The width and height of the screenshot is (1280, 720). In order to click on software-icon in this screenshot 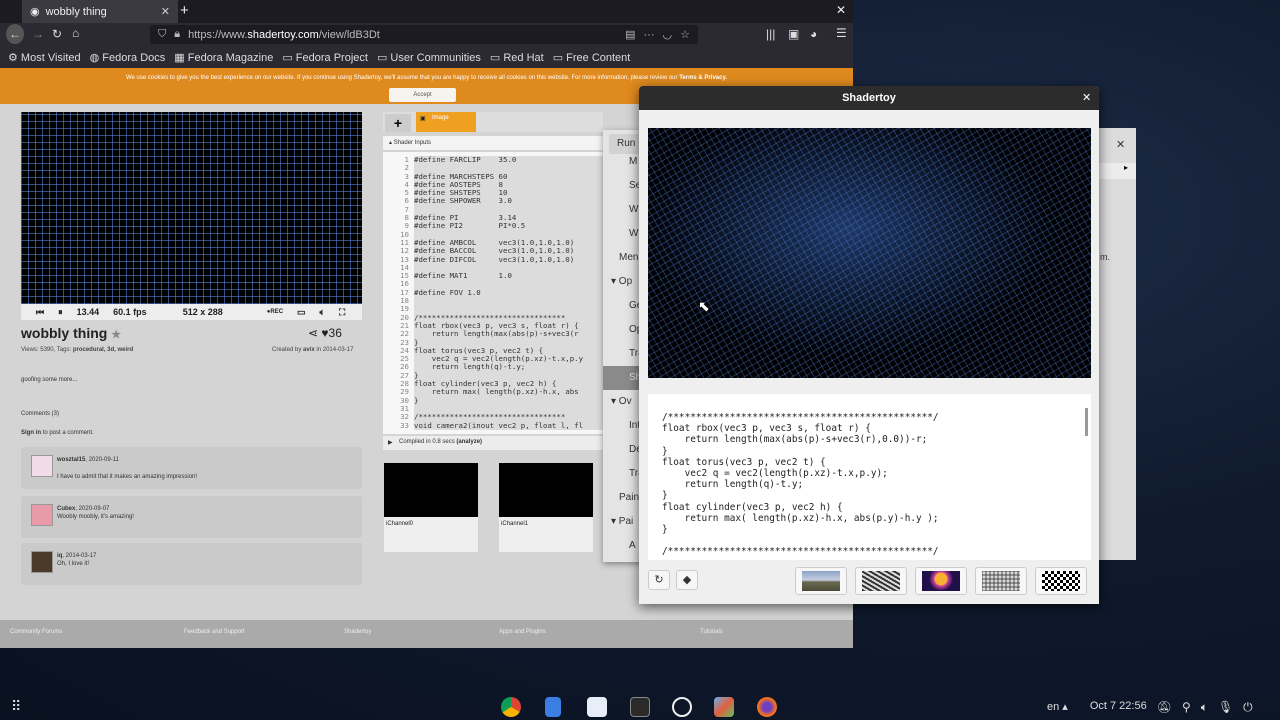, I will do `click(597, 707)`.